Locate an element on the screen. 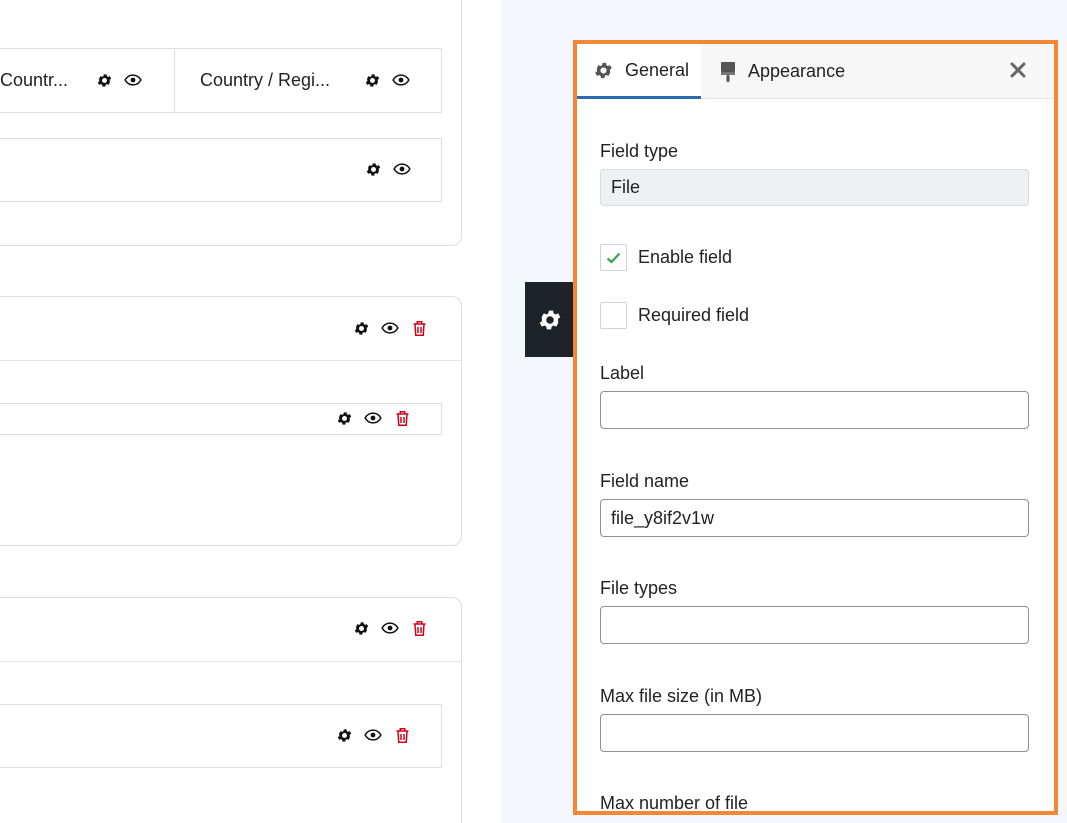  settings-panel-toggle is located at coordinates (549, 319).